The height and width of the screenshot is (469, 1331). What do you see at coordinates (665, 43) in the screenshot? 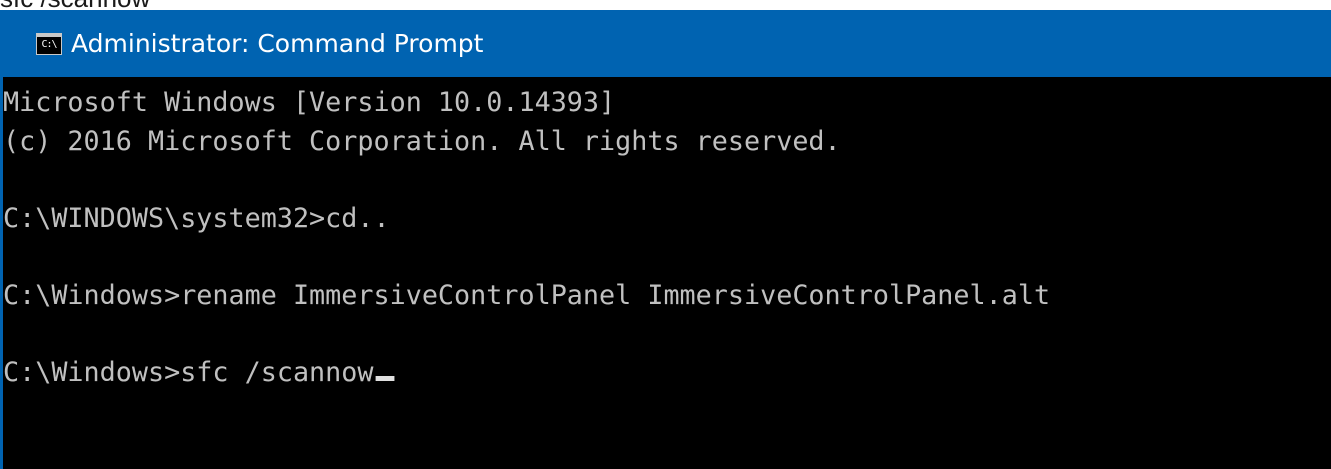
I see `title-bar: C:\ Administrator: Command Prompt` at bounding box center [665, 43].